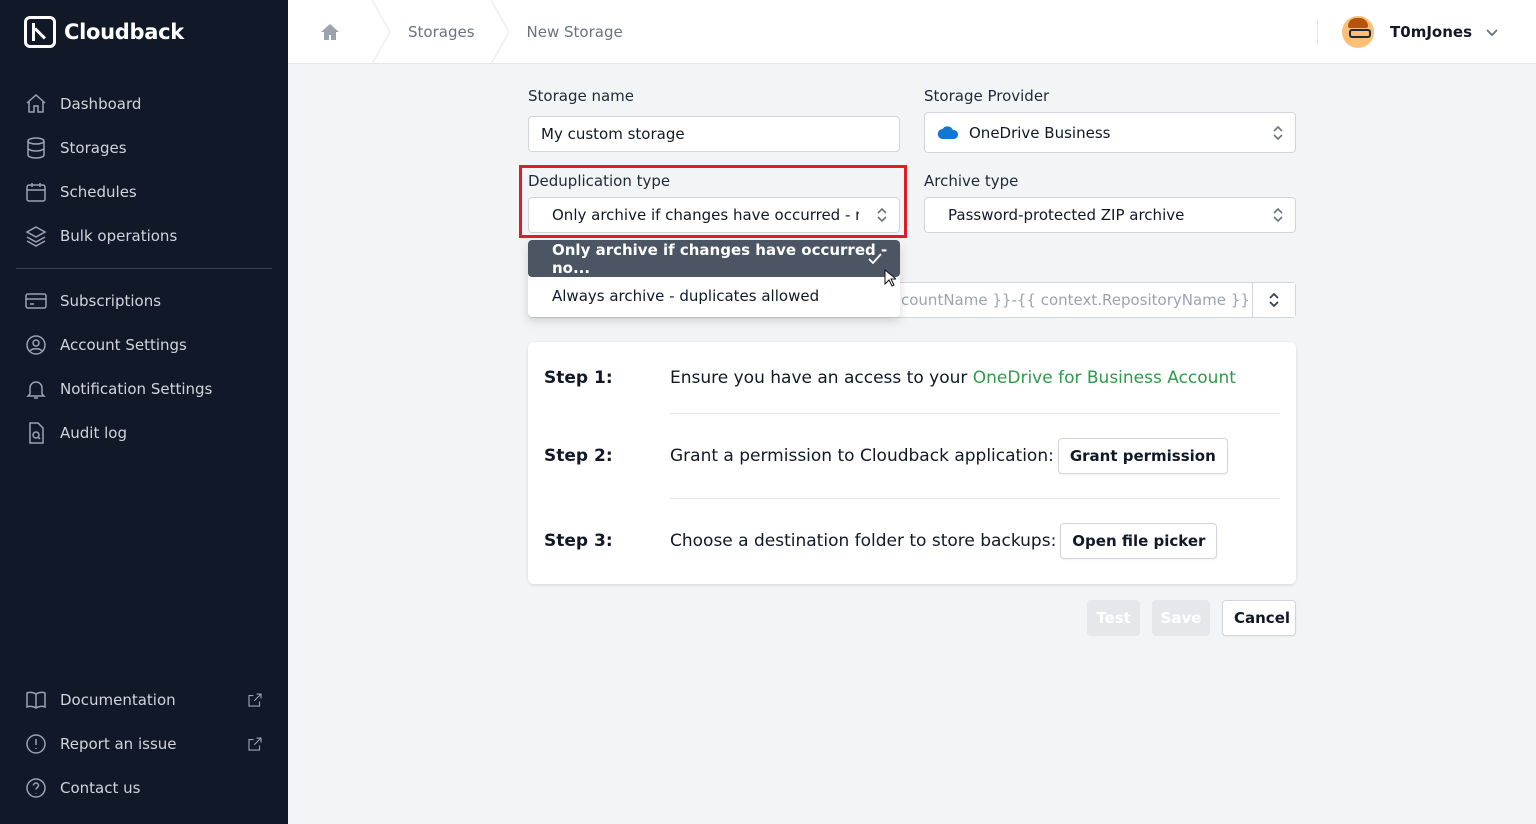 The height and width of the screenshot is (824, 1536). Describe the element at coordinates (912, 32) in the screenshot. I see `top-header: Storages New Storage T0mJones` at that location.